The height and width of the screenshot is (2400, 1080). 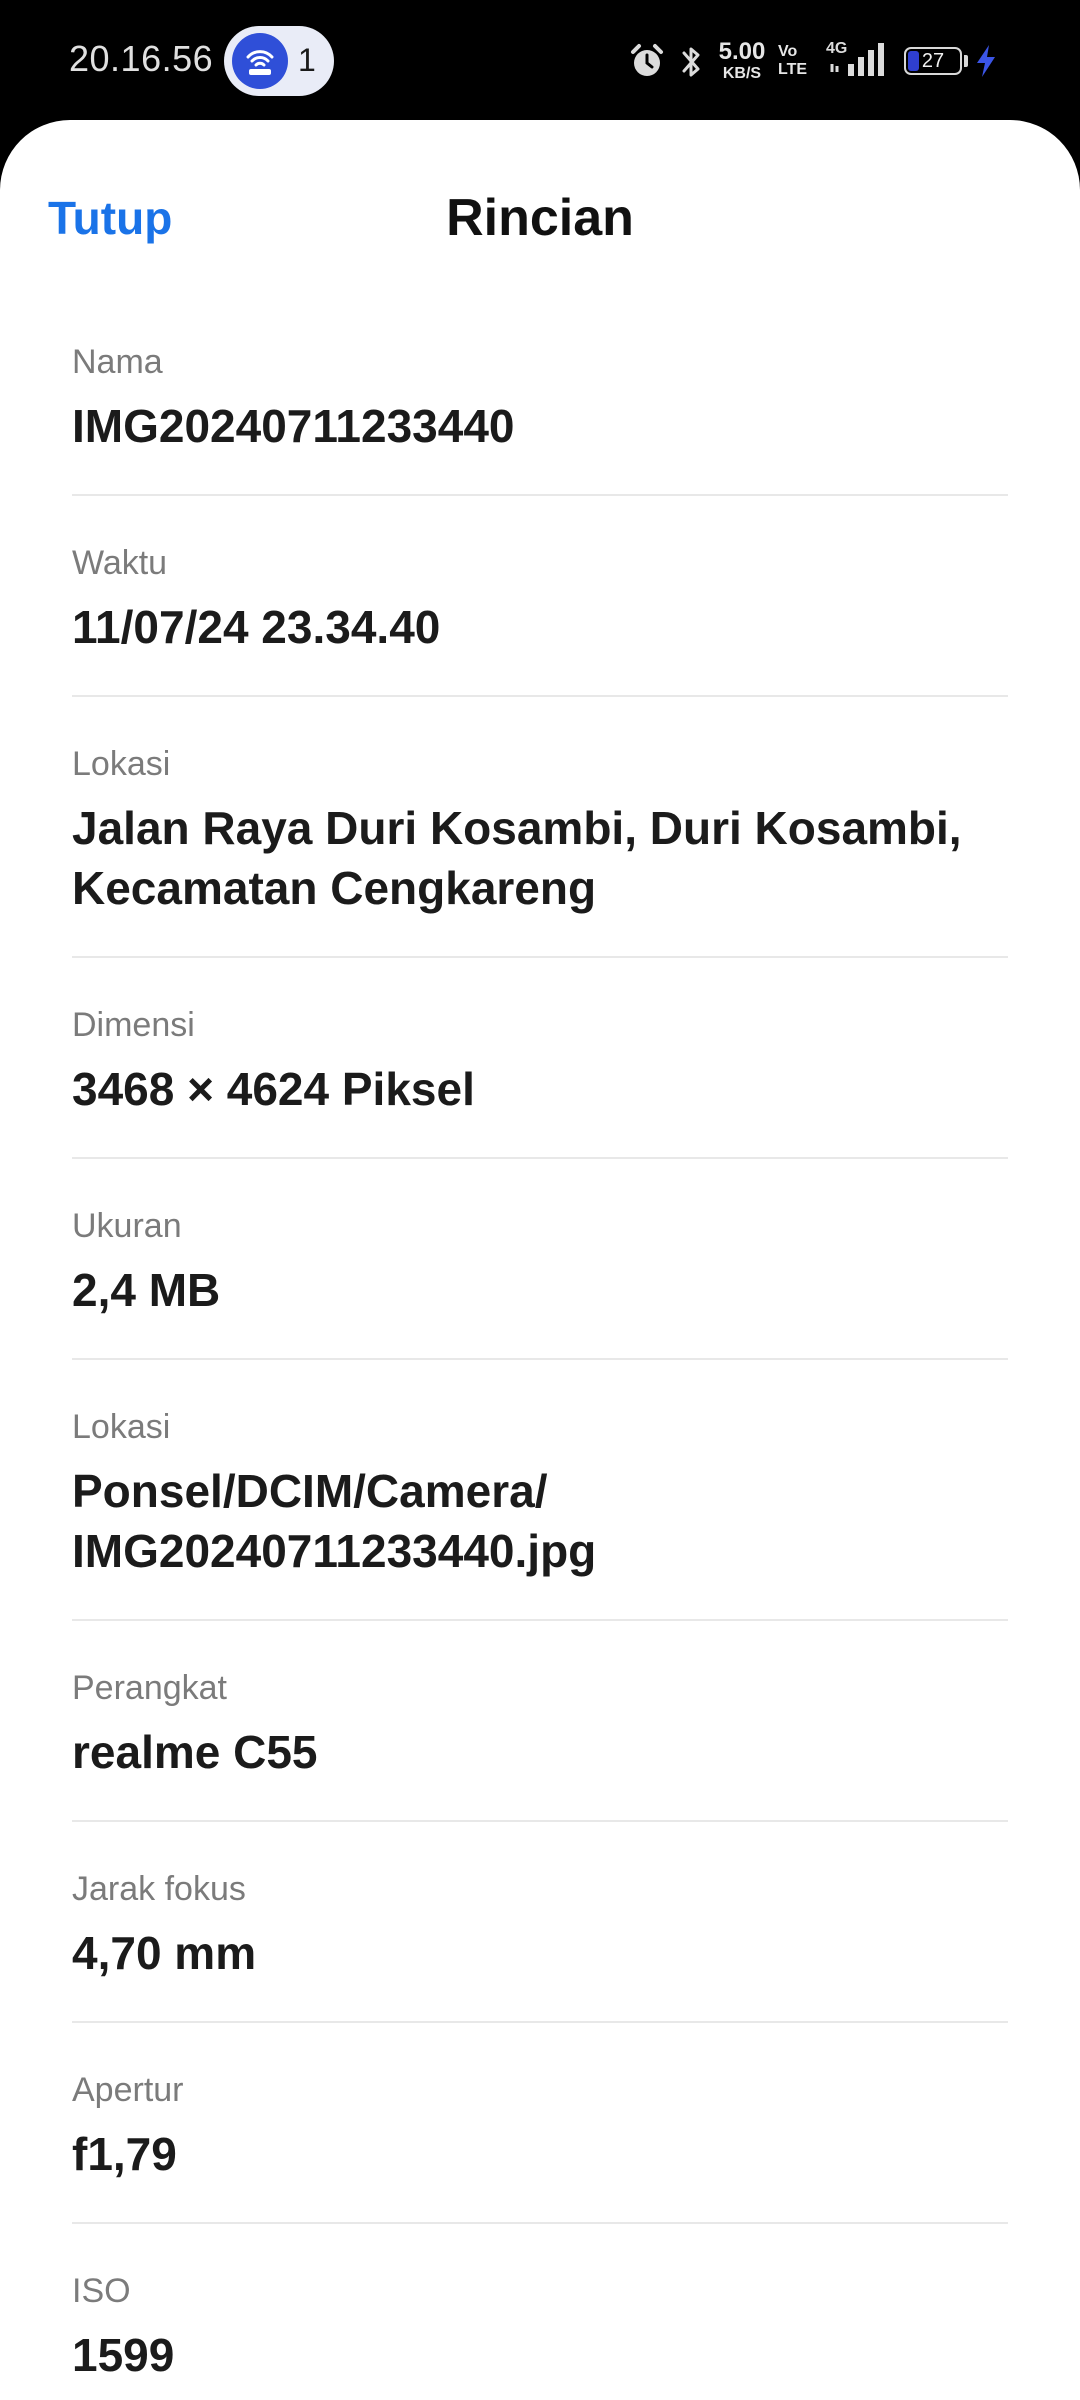 I want to click on detail-value: IMG20240711233440, so click(x=293, y=426).